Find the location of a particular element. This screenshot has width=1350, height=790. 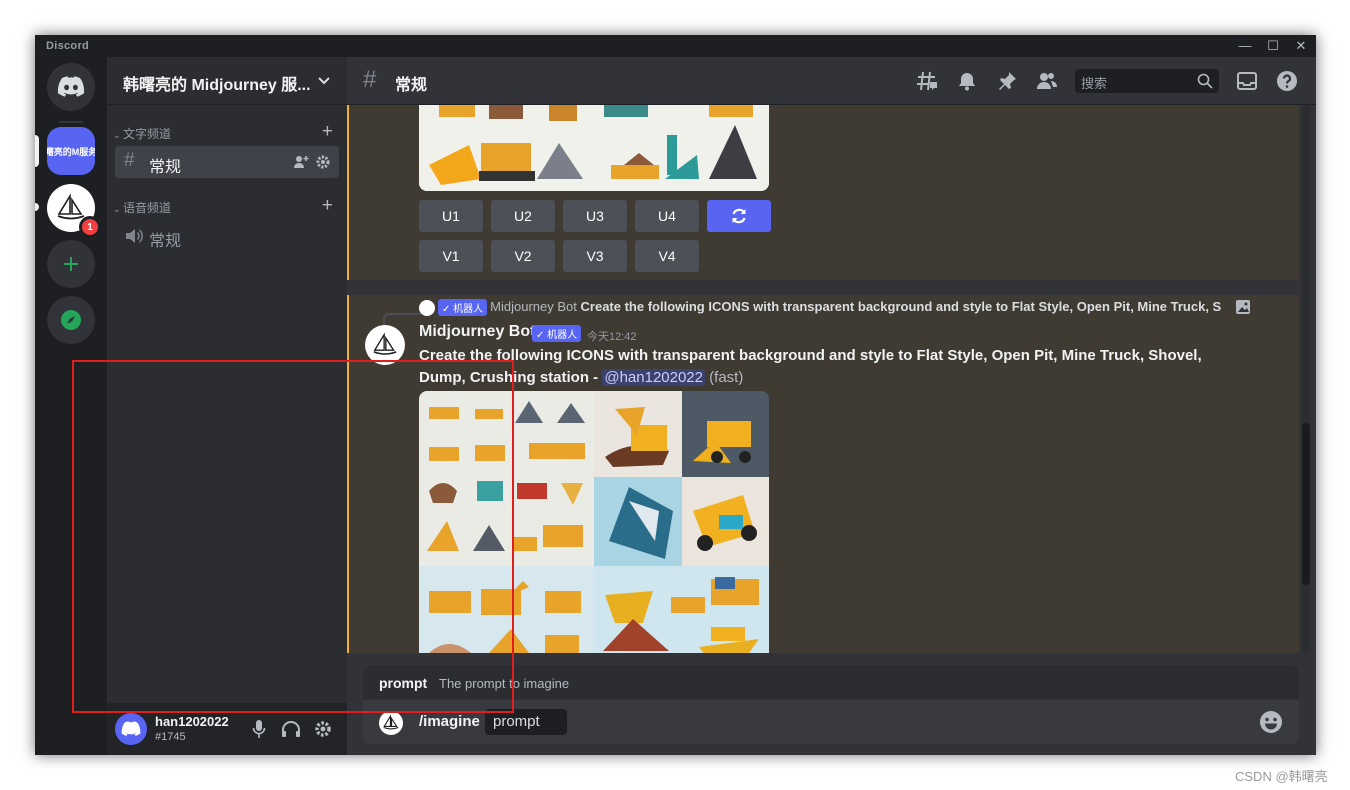

deafen-button is located at coordinates (291, 729).